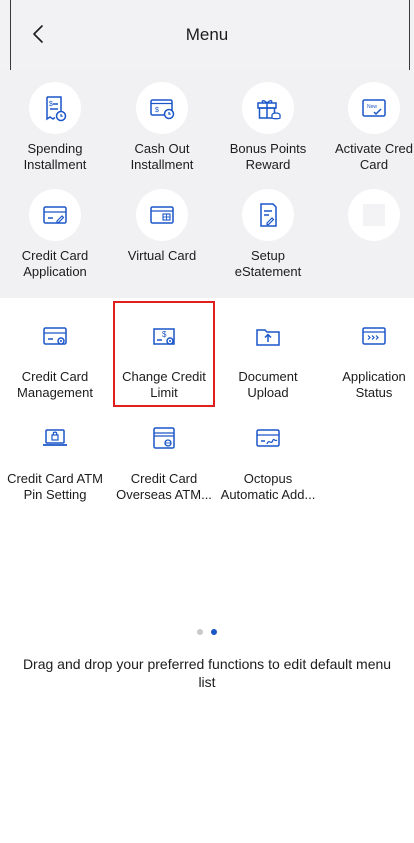 Image resolution: width=414 pixels, height=843 pixels. Describe the element at coordinates (55, 263) in the screenshot. I see `tile-label: Credit Card Application` at that location.